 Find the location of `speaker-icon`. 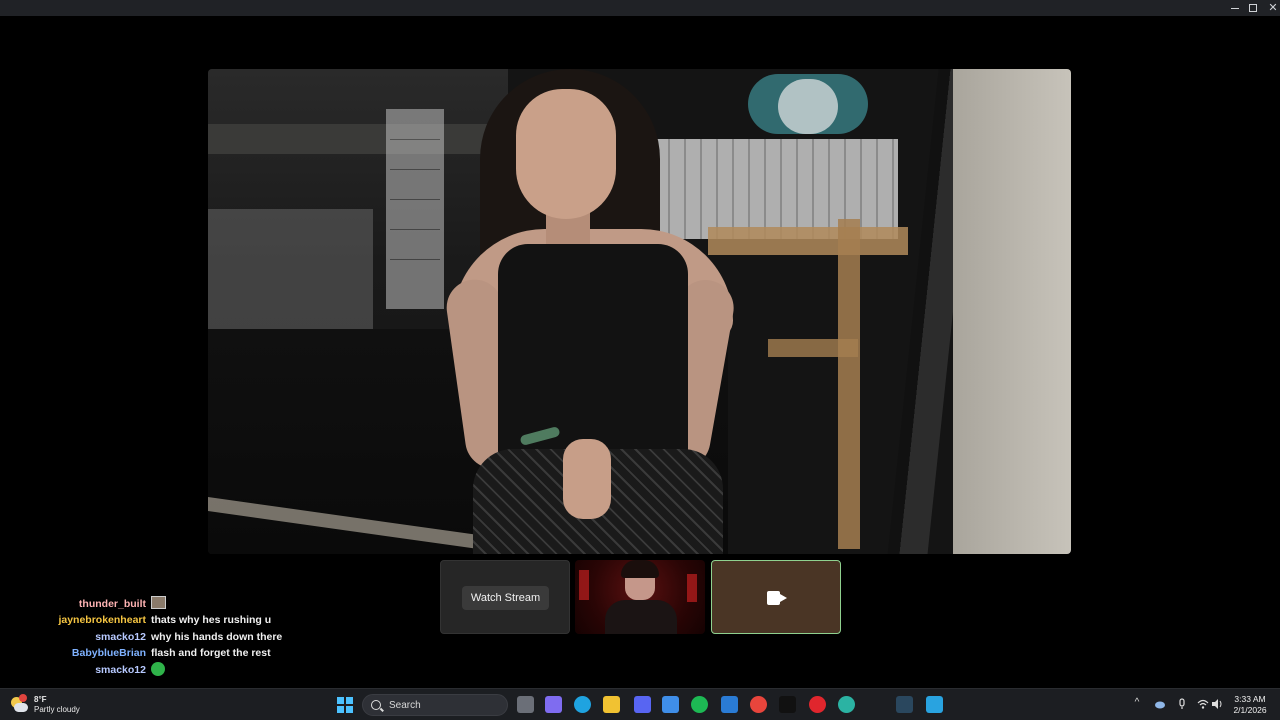

speaker-icon is located at coordinates (1217, 704).